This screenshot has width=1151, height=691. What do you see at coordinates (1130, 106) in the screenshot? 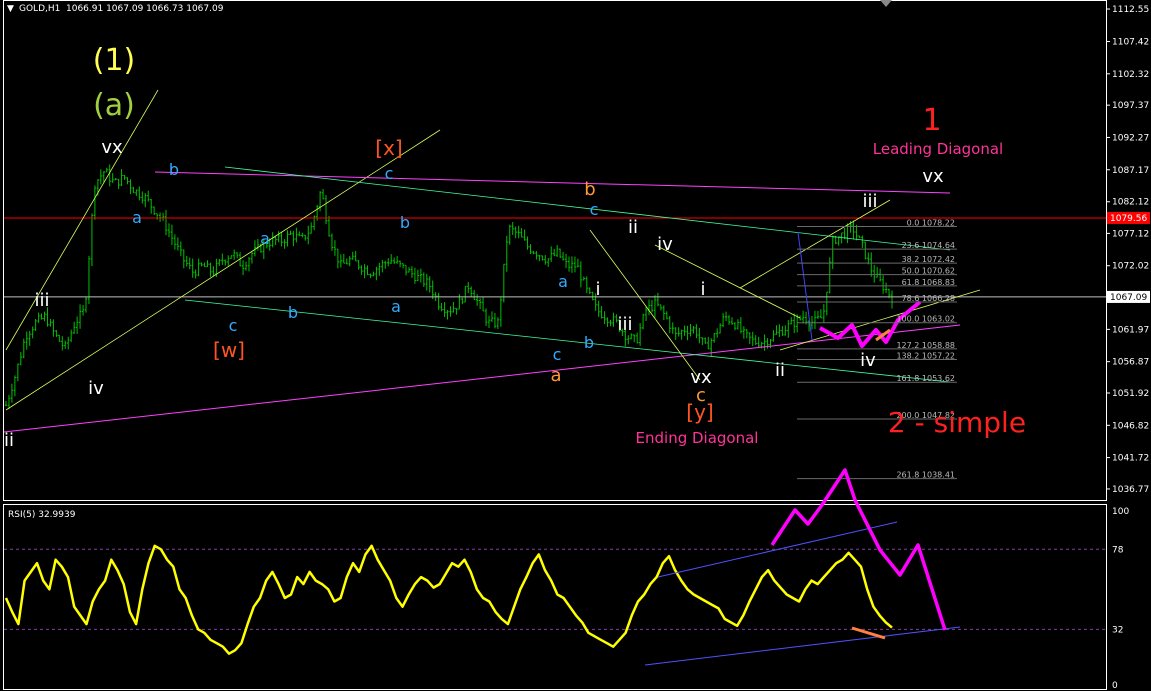
I see `price-tick-label: 1097.37` at bounding box center [1130, 106].